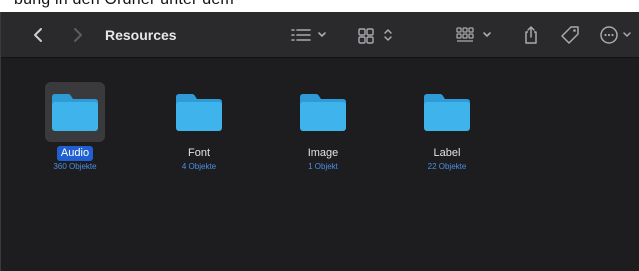 The height and width of the screenshot is (271, 639). I want to click on folder-item-count: 4 Objekte, so click(199, 166).